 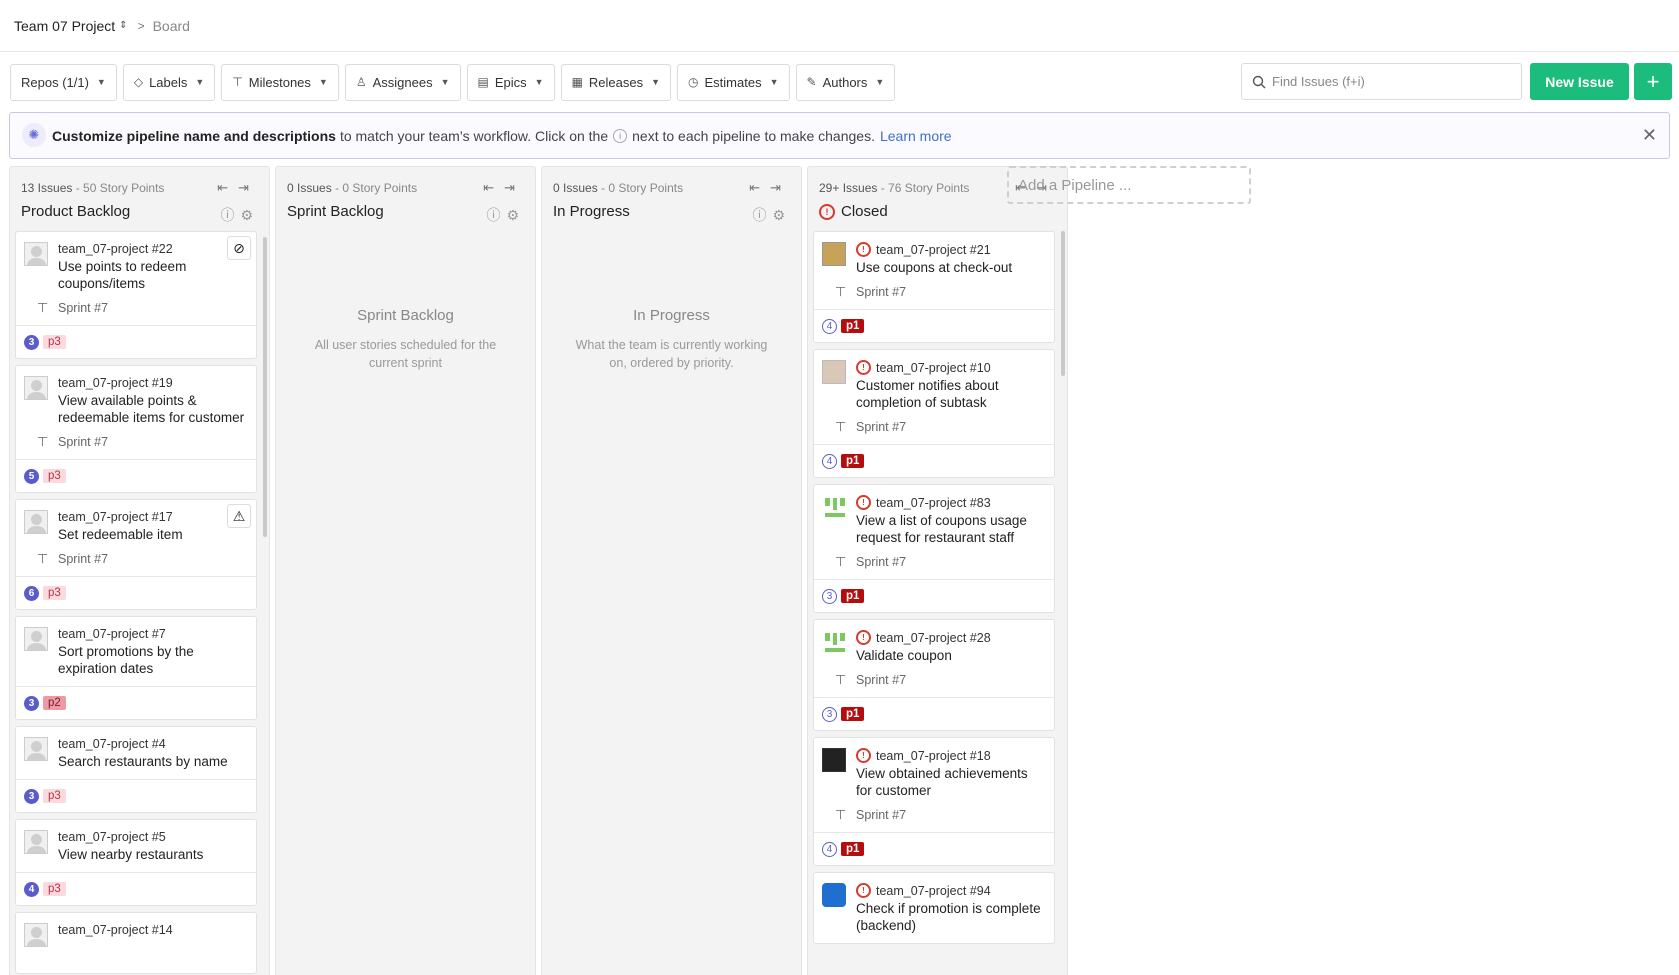 I want to click on issue-title: Set redeemable item, so click(x=120, y=534).